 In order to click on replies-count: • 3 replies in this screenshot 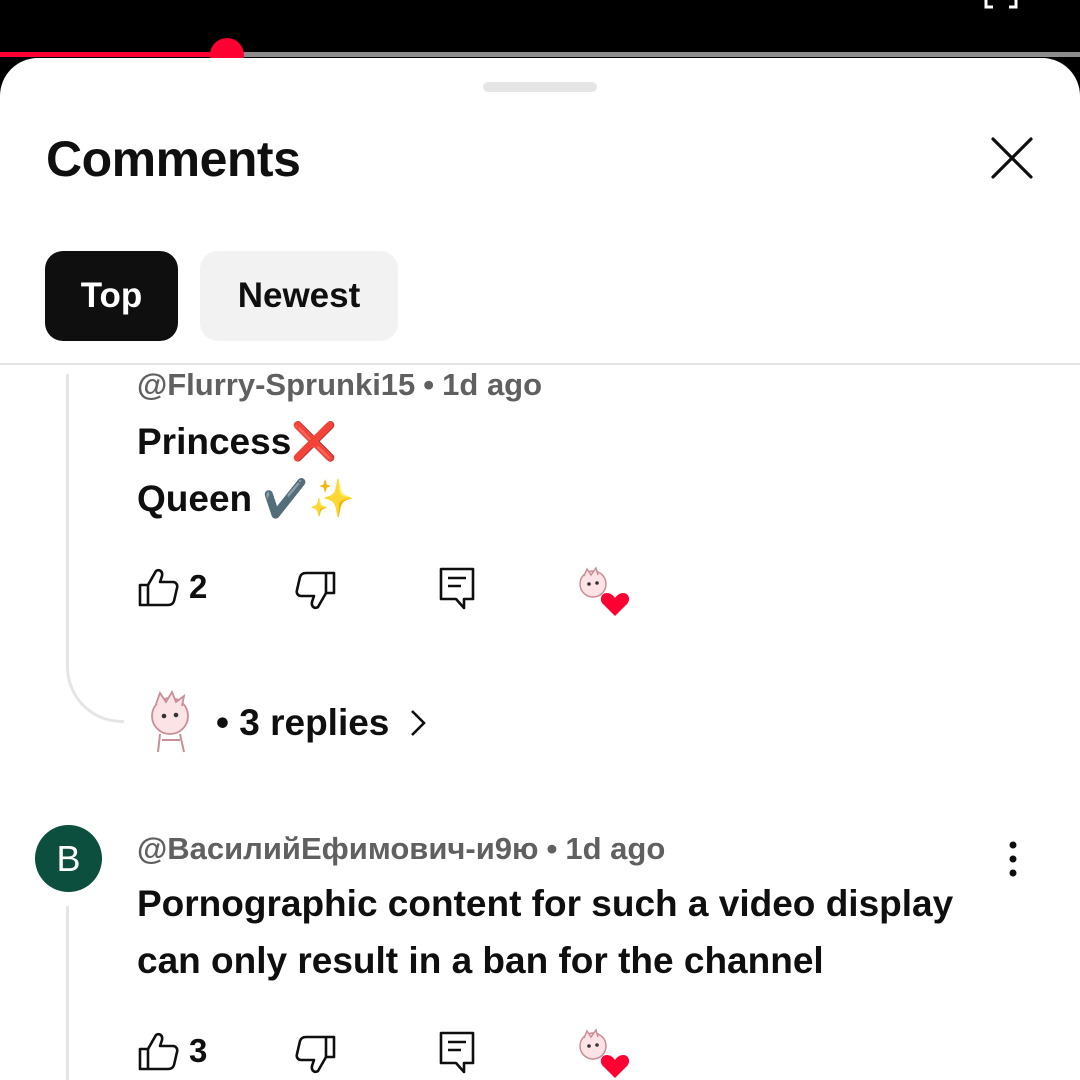, I will do `click(303, 722)`.